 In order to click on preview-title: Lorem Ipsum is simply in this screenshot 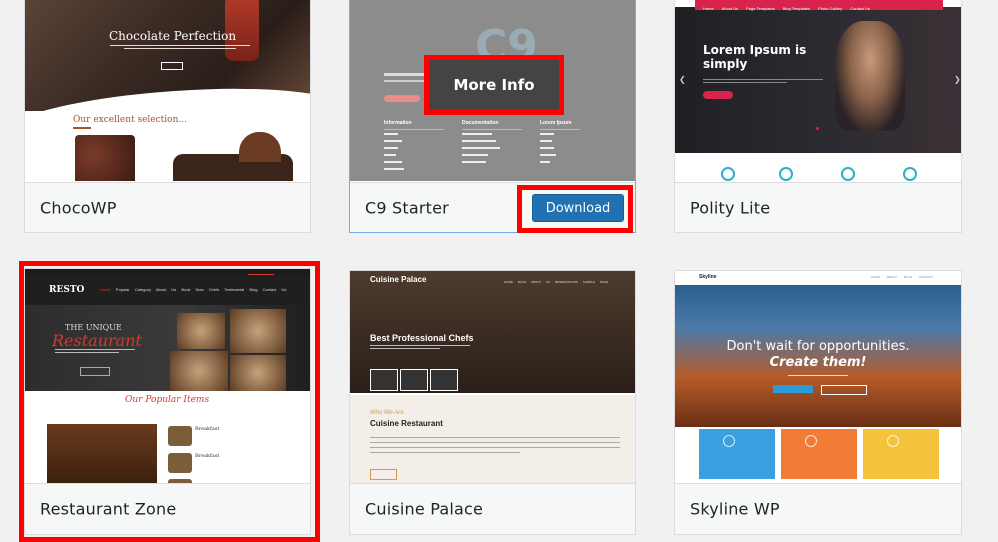, I will do `click(755, 57)`.